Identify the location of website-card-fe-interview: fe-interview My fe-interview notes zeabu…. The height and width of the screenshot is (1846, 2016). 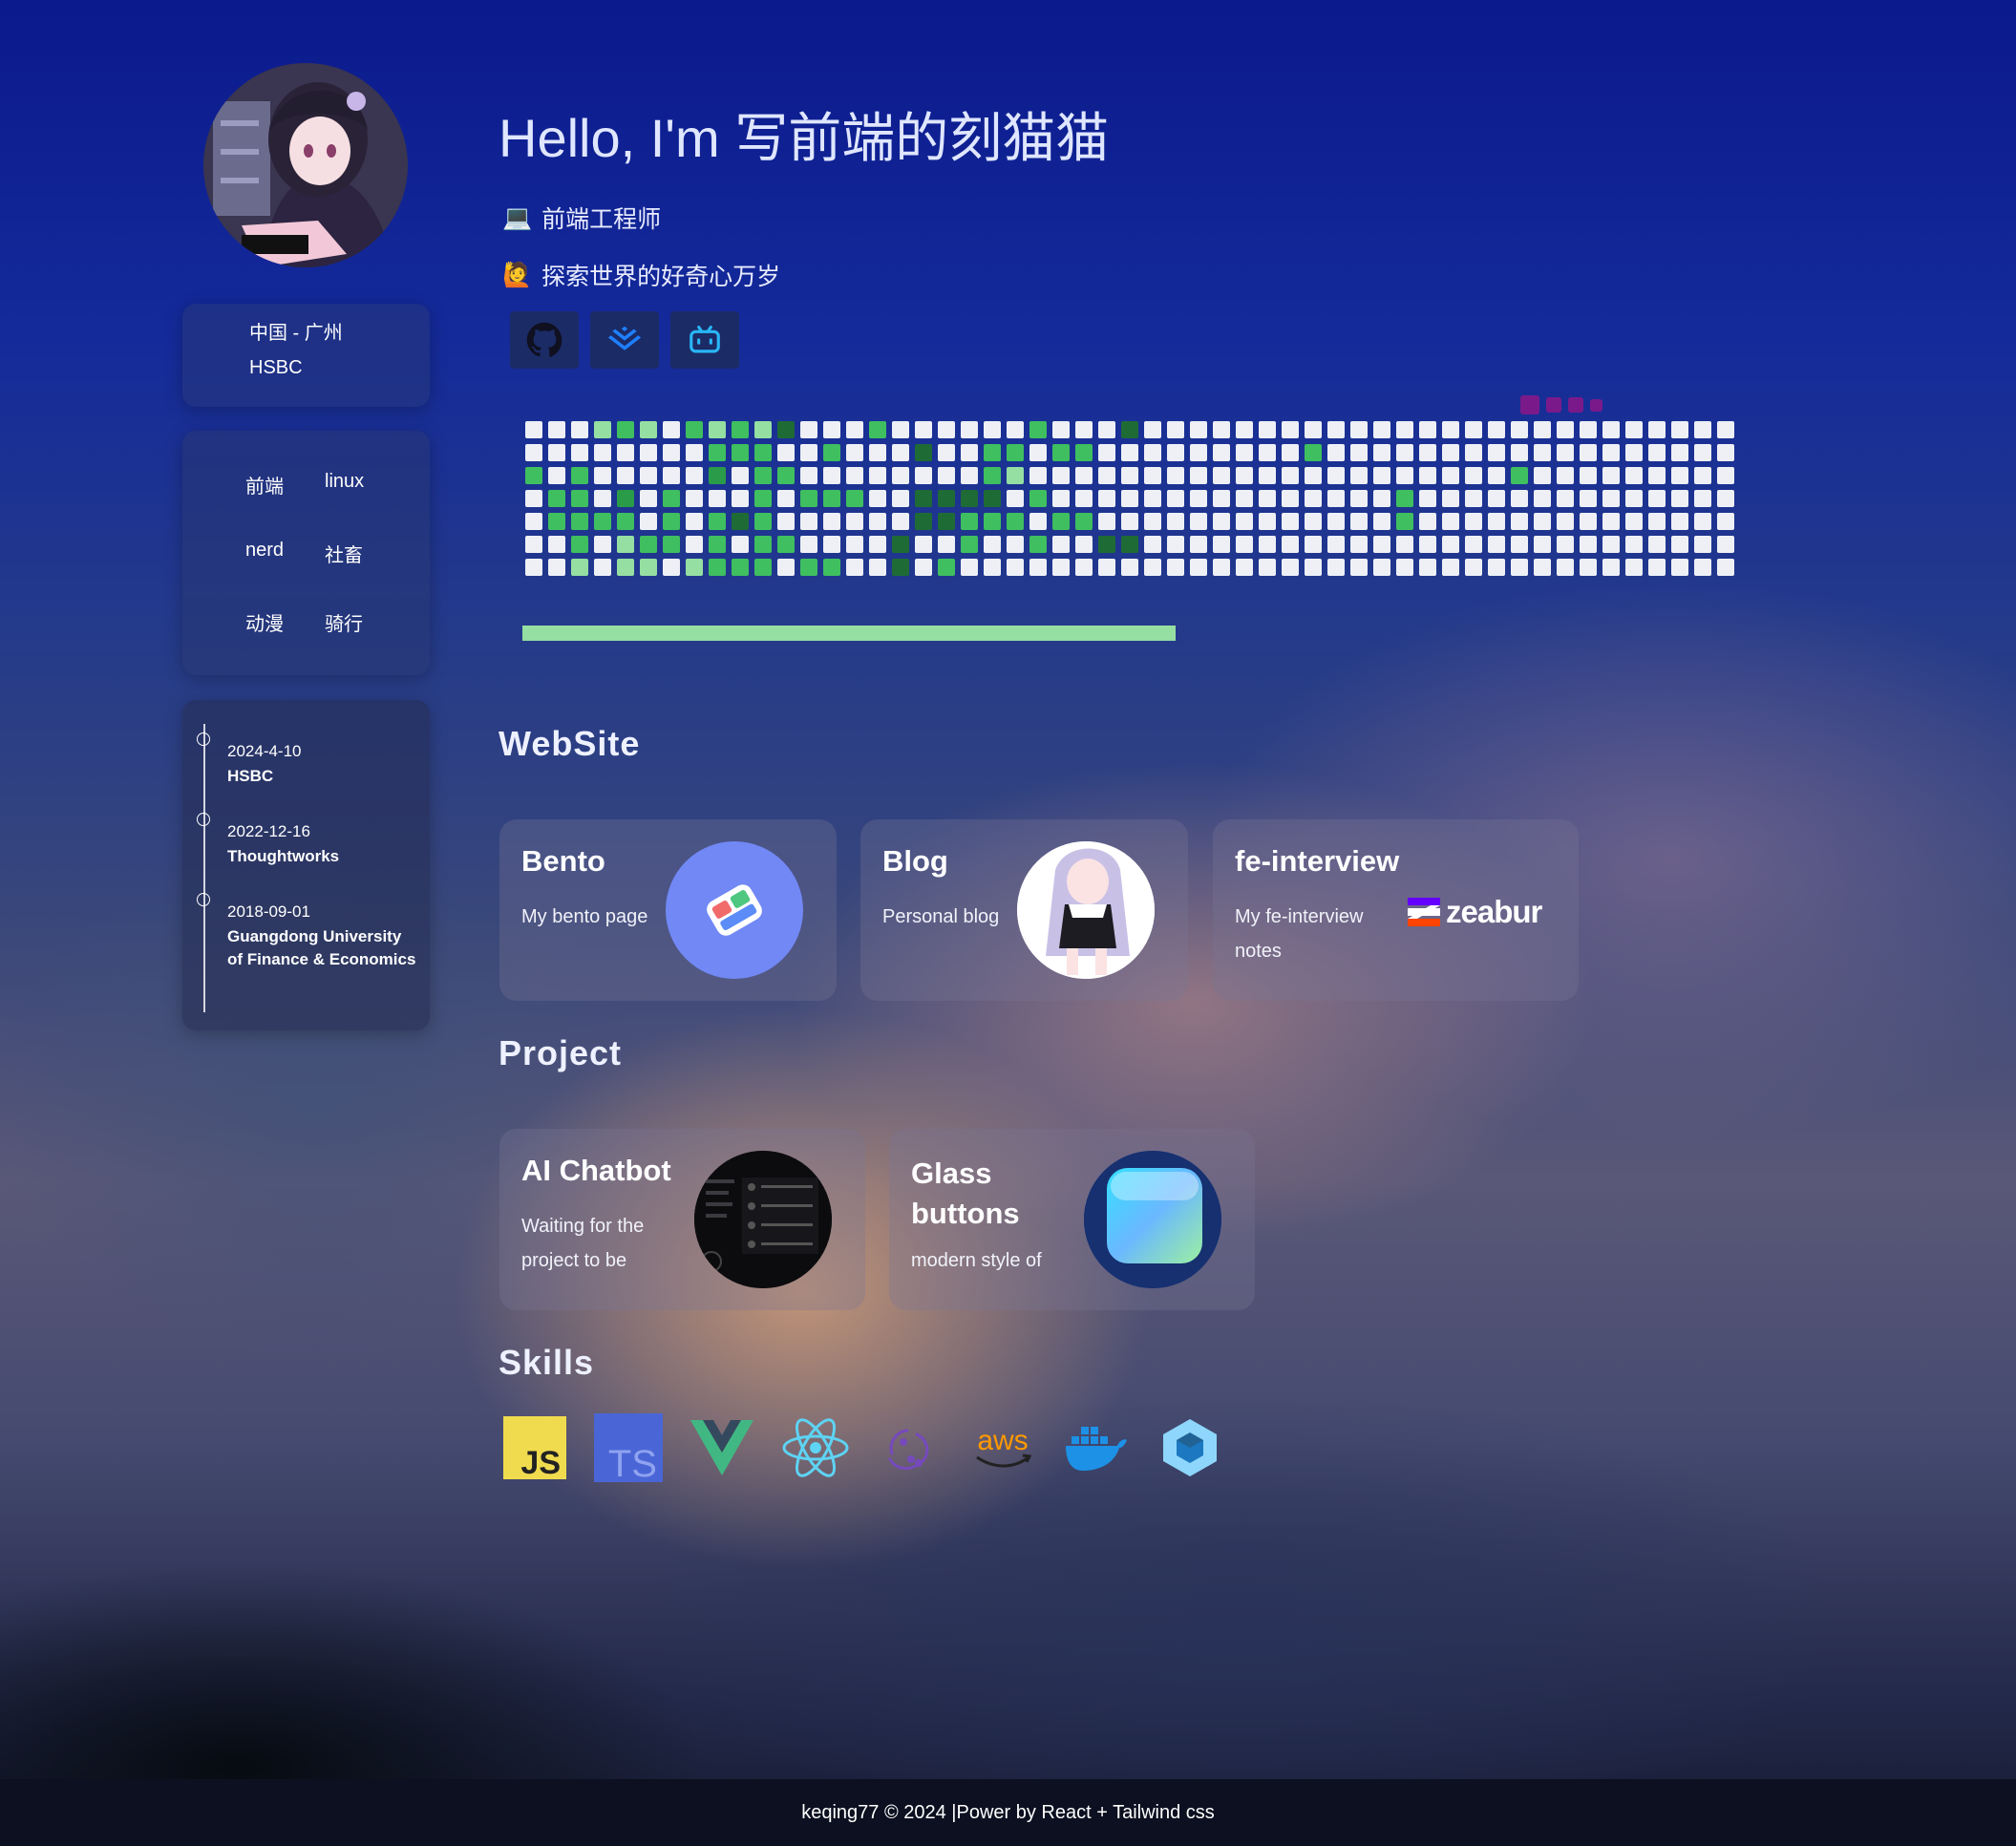
(1396, 910).